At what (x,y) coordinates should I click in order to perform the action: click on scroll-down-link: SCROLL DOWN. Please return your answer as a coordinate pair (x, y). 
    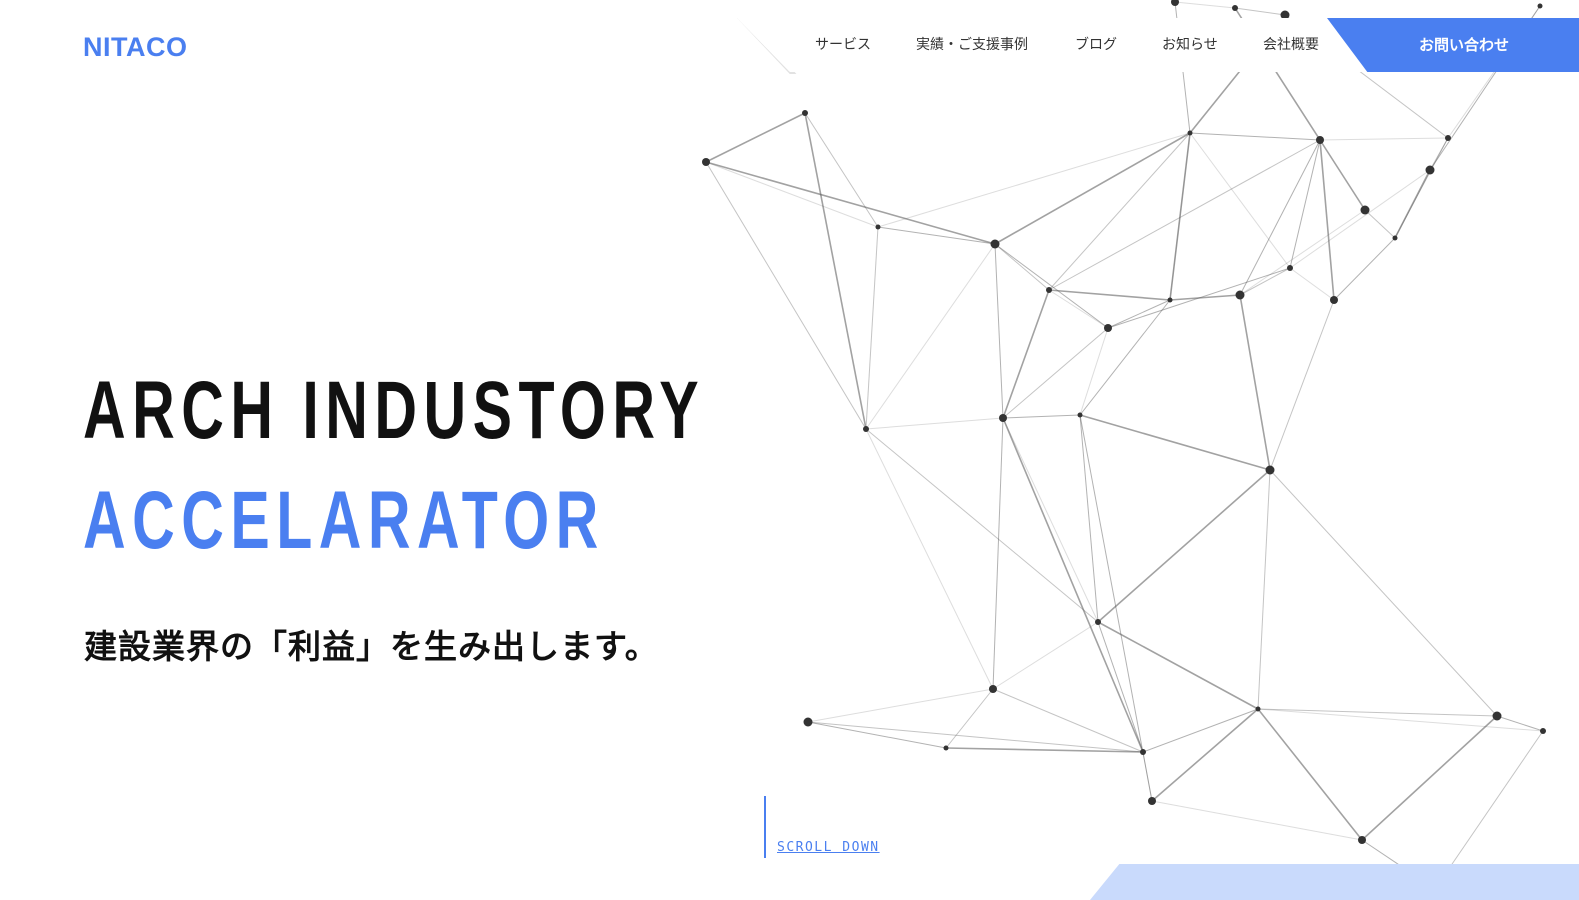
    Looking at the image, I should click on (828, 847).